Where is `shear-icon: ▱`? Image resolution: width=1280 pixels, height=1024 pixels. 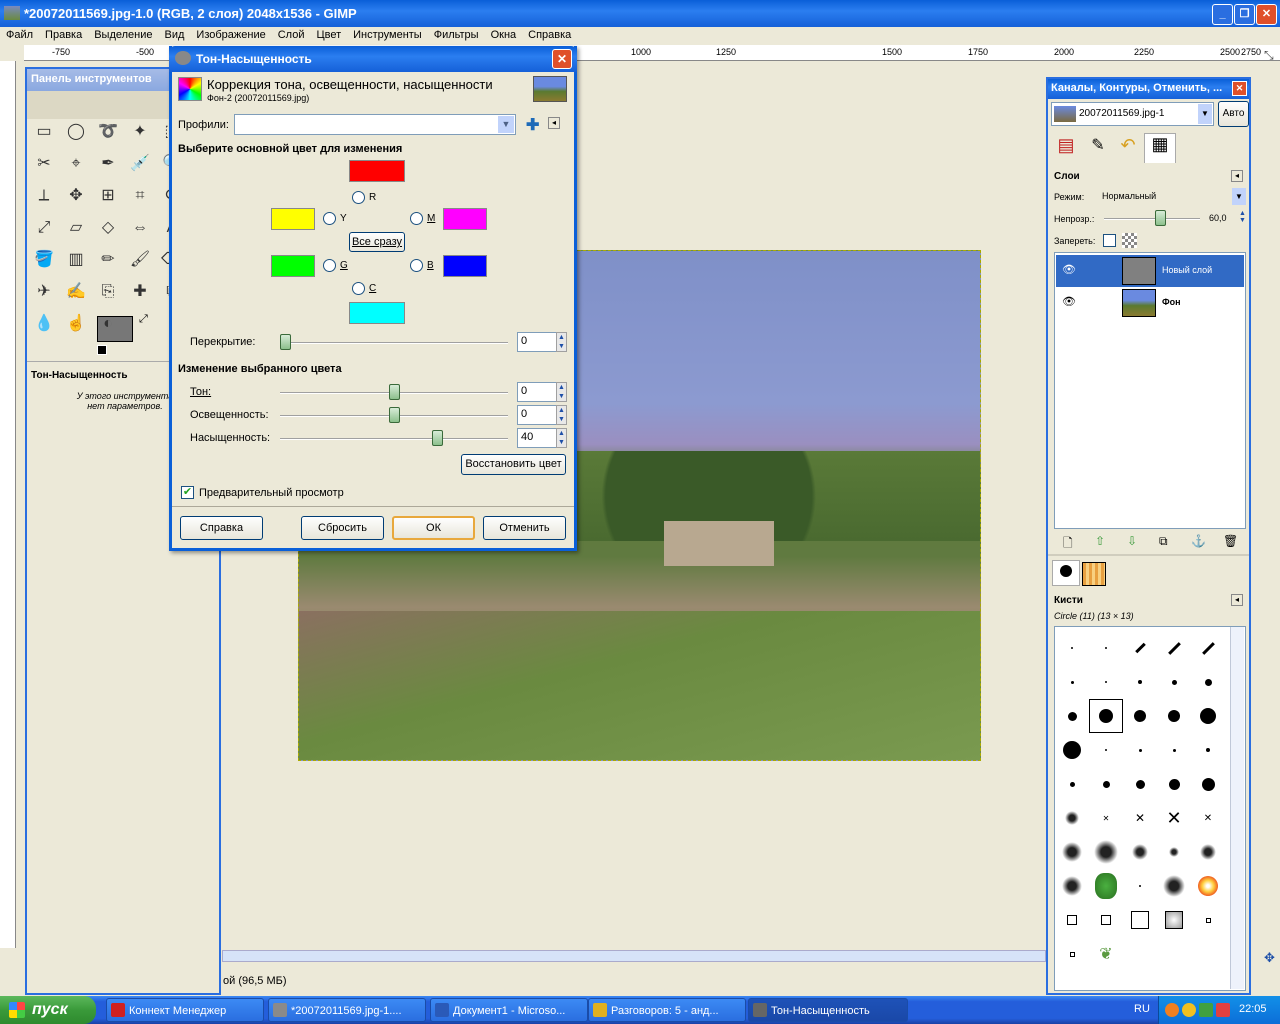
shear-icon: ▱ is located at coordinates (76, 228).